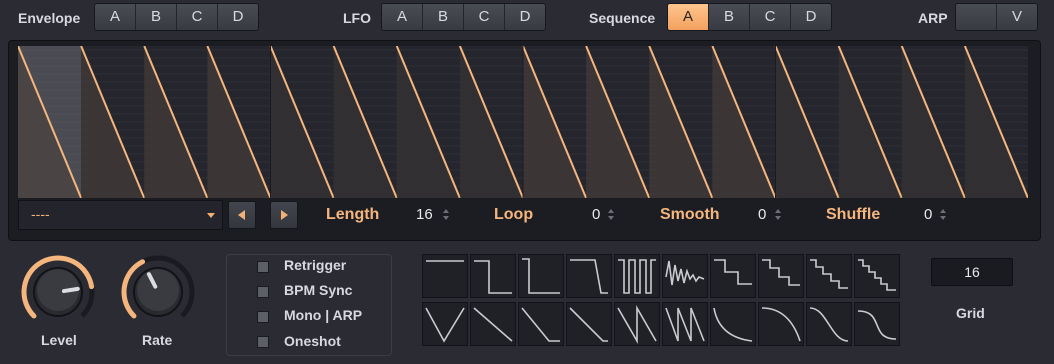 The height and width of the screenshot is (364, 1054). I want to click on loop-label: Loop, so click(514, 214).